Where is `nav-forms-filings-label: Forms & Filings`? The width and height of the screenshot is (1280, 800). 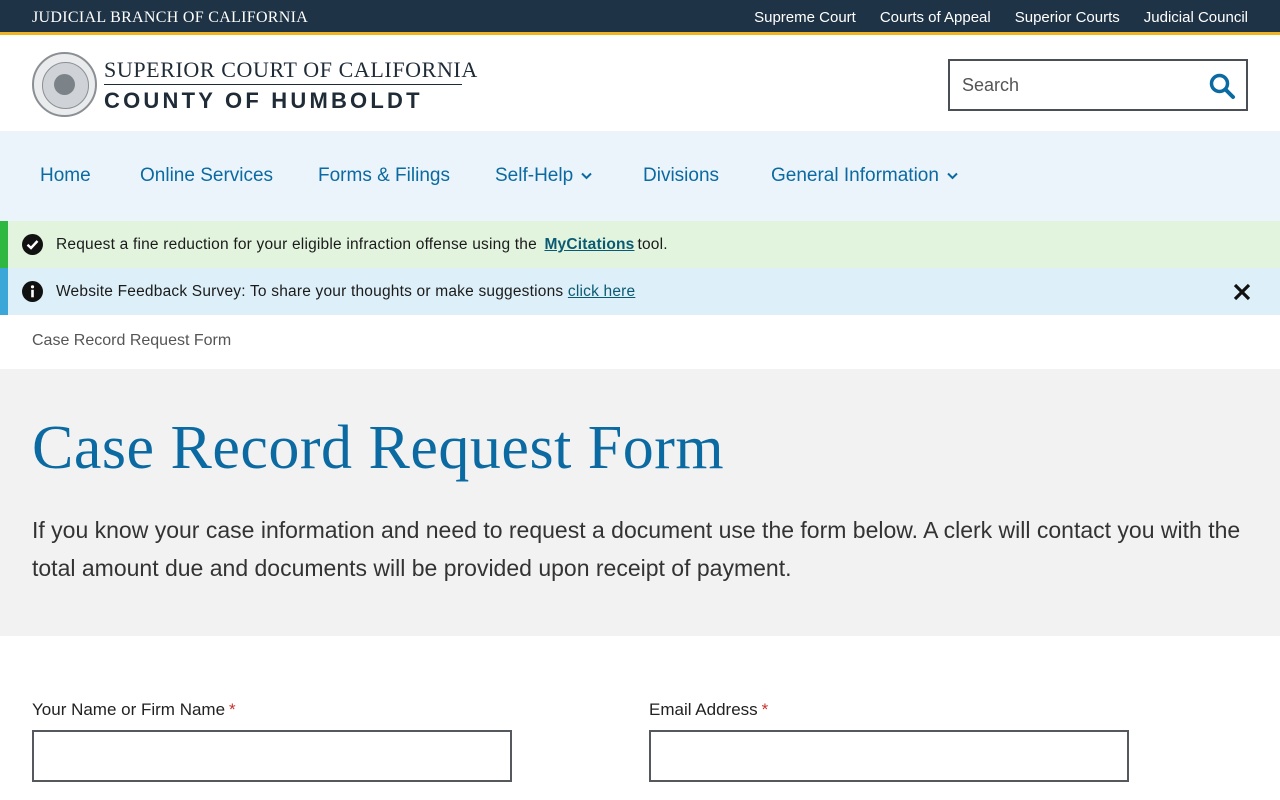 nav-forms-filings-label: Forms & Filings is located at coordinates (384, 175).